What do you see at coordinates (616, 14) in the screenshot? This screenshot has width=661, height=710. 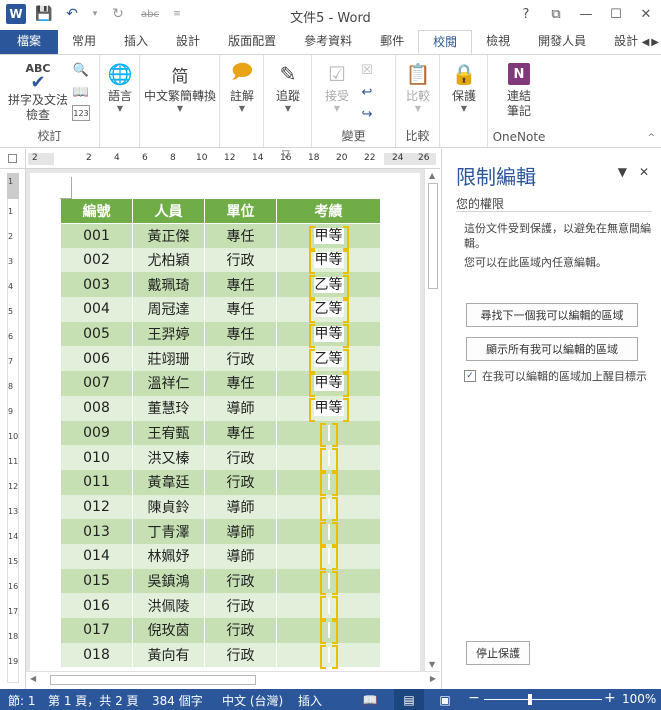 I see `maximize-button: ☐` at bounding box center [616, 14].